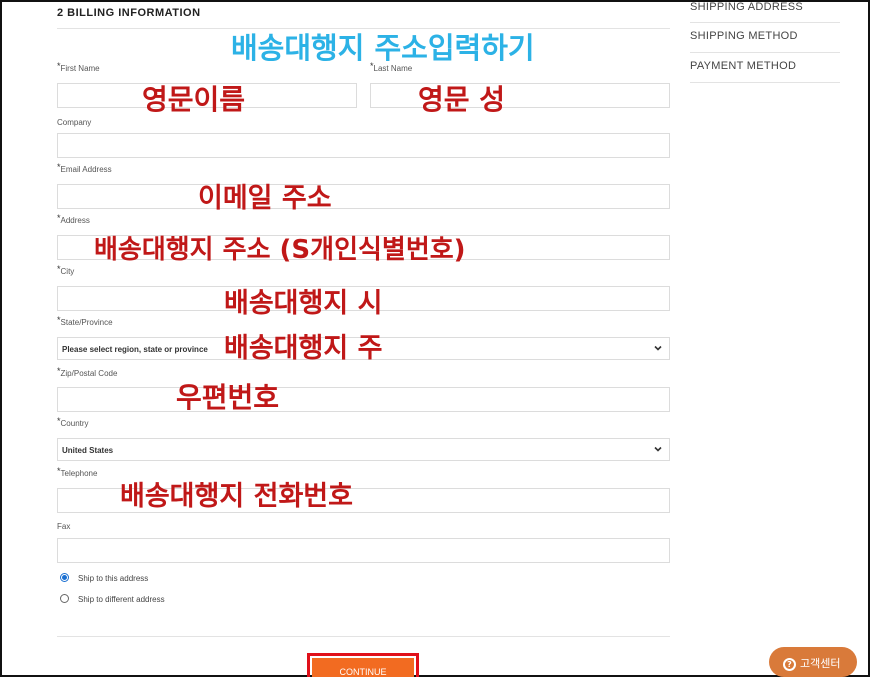  I want to click on email-input, so click(363, 196).